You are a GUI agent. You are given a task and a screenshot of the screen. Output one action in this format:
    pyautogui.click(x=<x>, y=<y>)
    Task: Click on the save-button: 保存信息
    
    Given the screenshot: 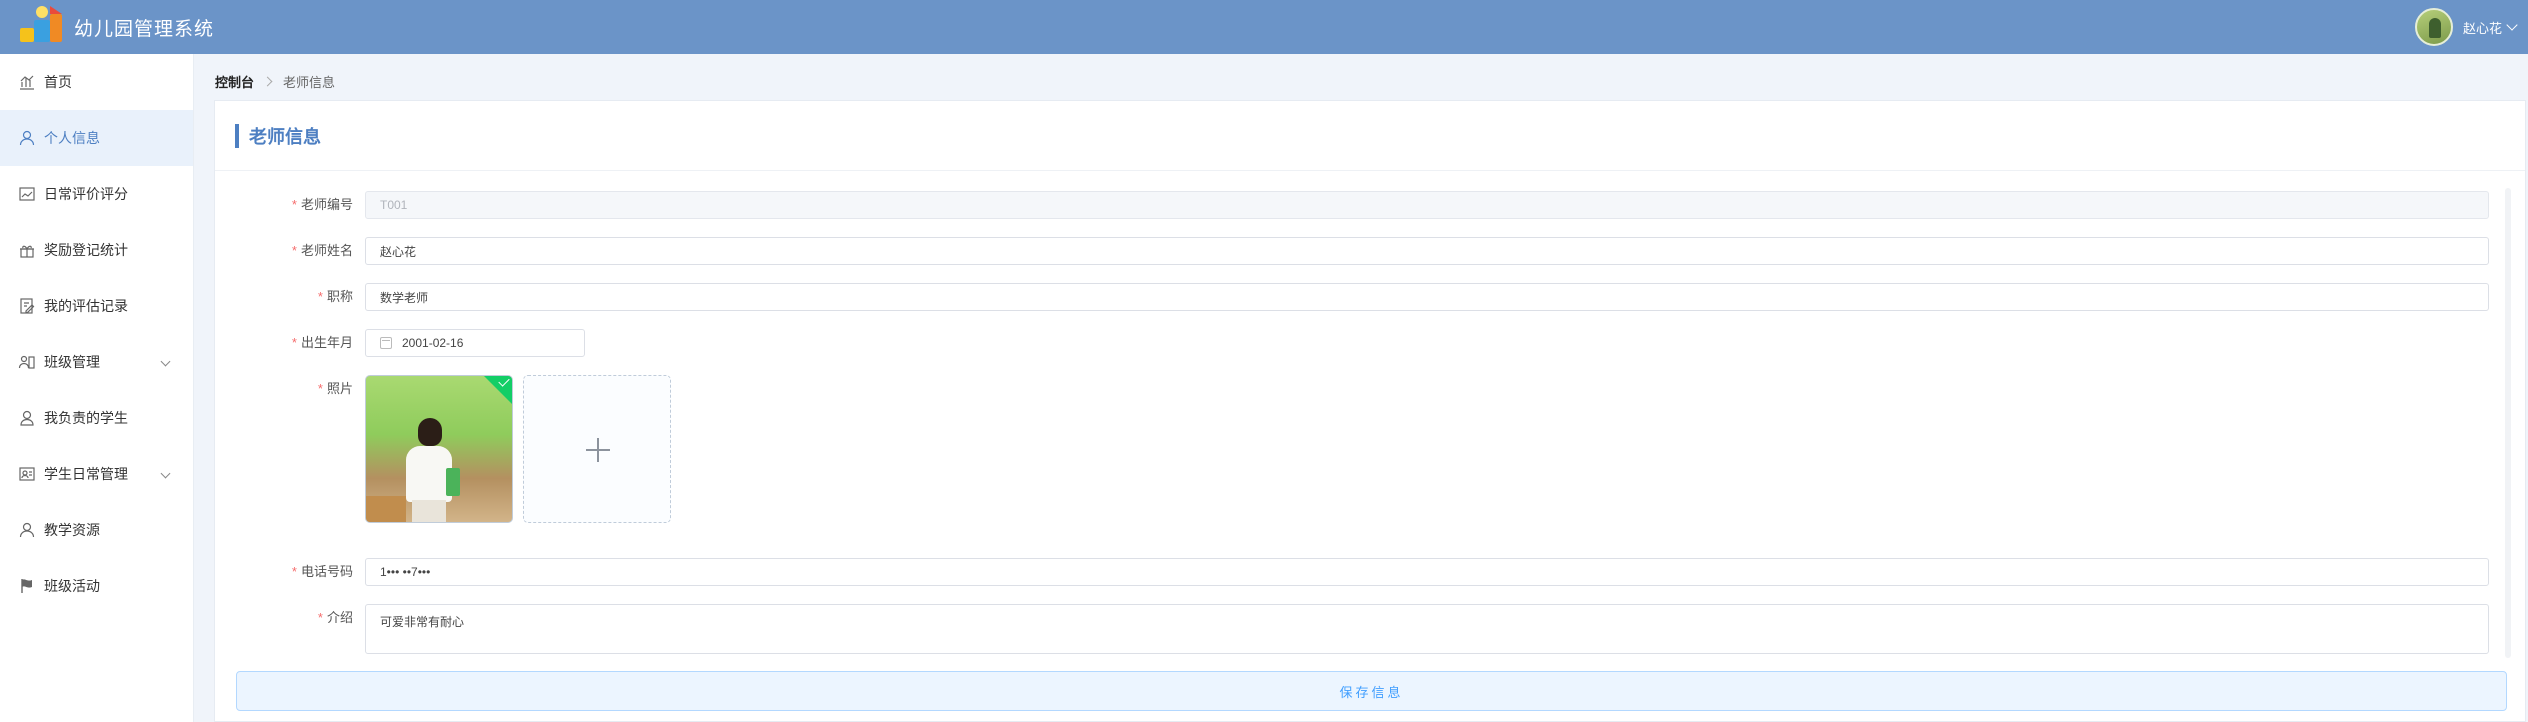 What is the action you would take?
    pyautogui.click(x=1371, y=691)
    